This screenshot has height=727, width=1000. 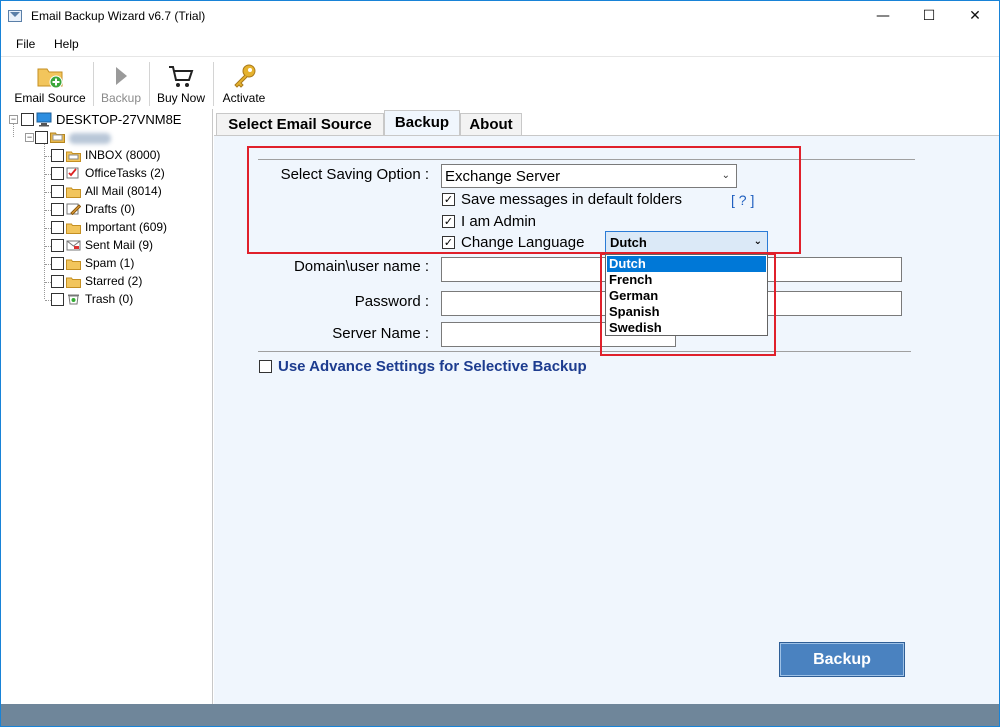 I want to click on password-label: Password :, so click(x=391, y=301).